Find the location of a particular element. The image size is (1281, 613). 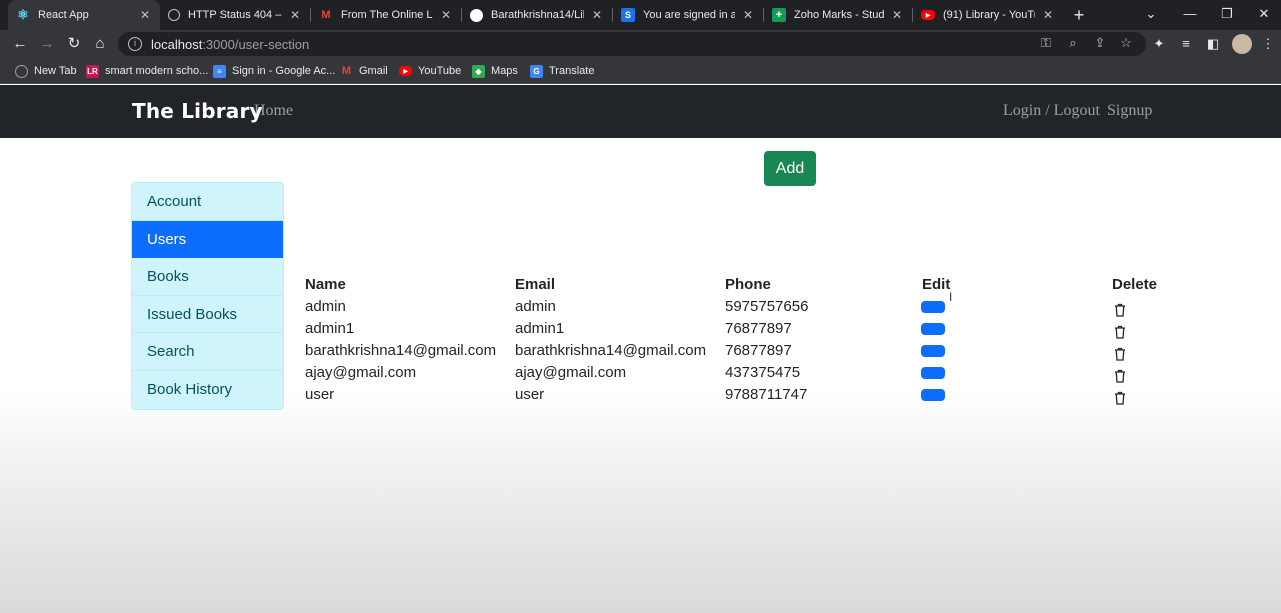

zoom-icon: ⌕ is located at coordinates (1073, 43).